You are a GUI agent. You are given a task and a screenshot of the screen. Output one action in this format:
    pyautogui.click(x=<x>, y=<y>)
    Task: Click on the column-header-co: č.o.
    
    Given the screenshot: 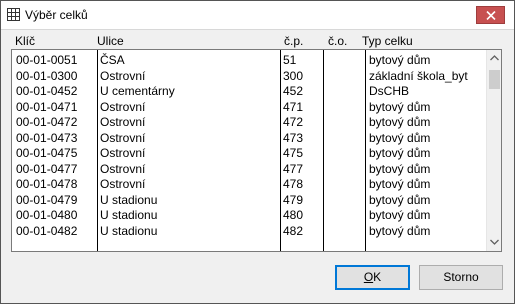 What is the action you would take?
    pyautogui.click(x=337, y=41)
    